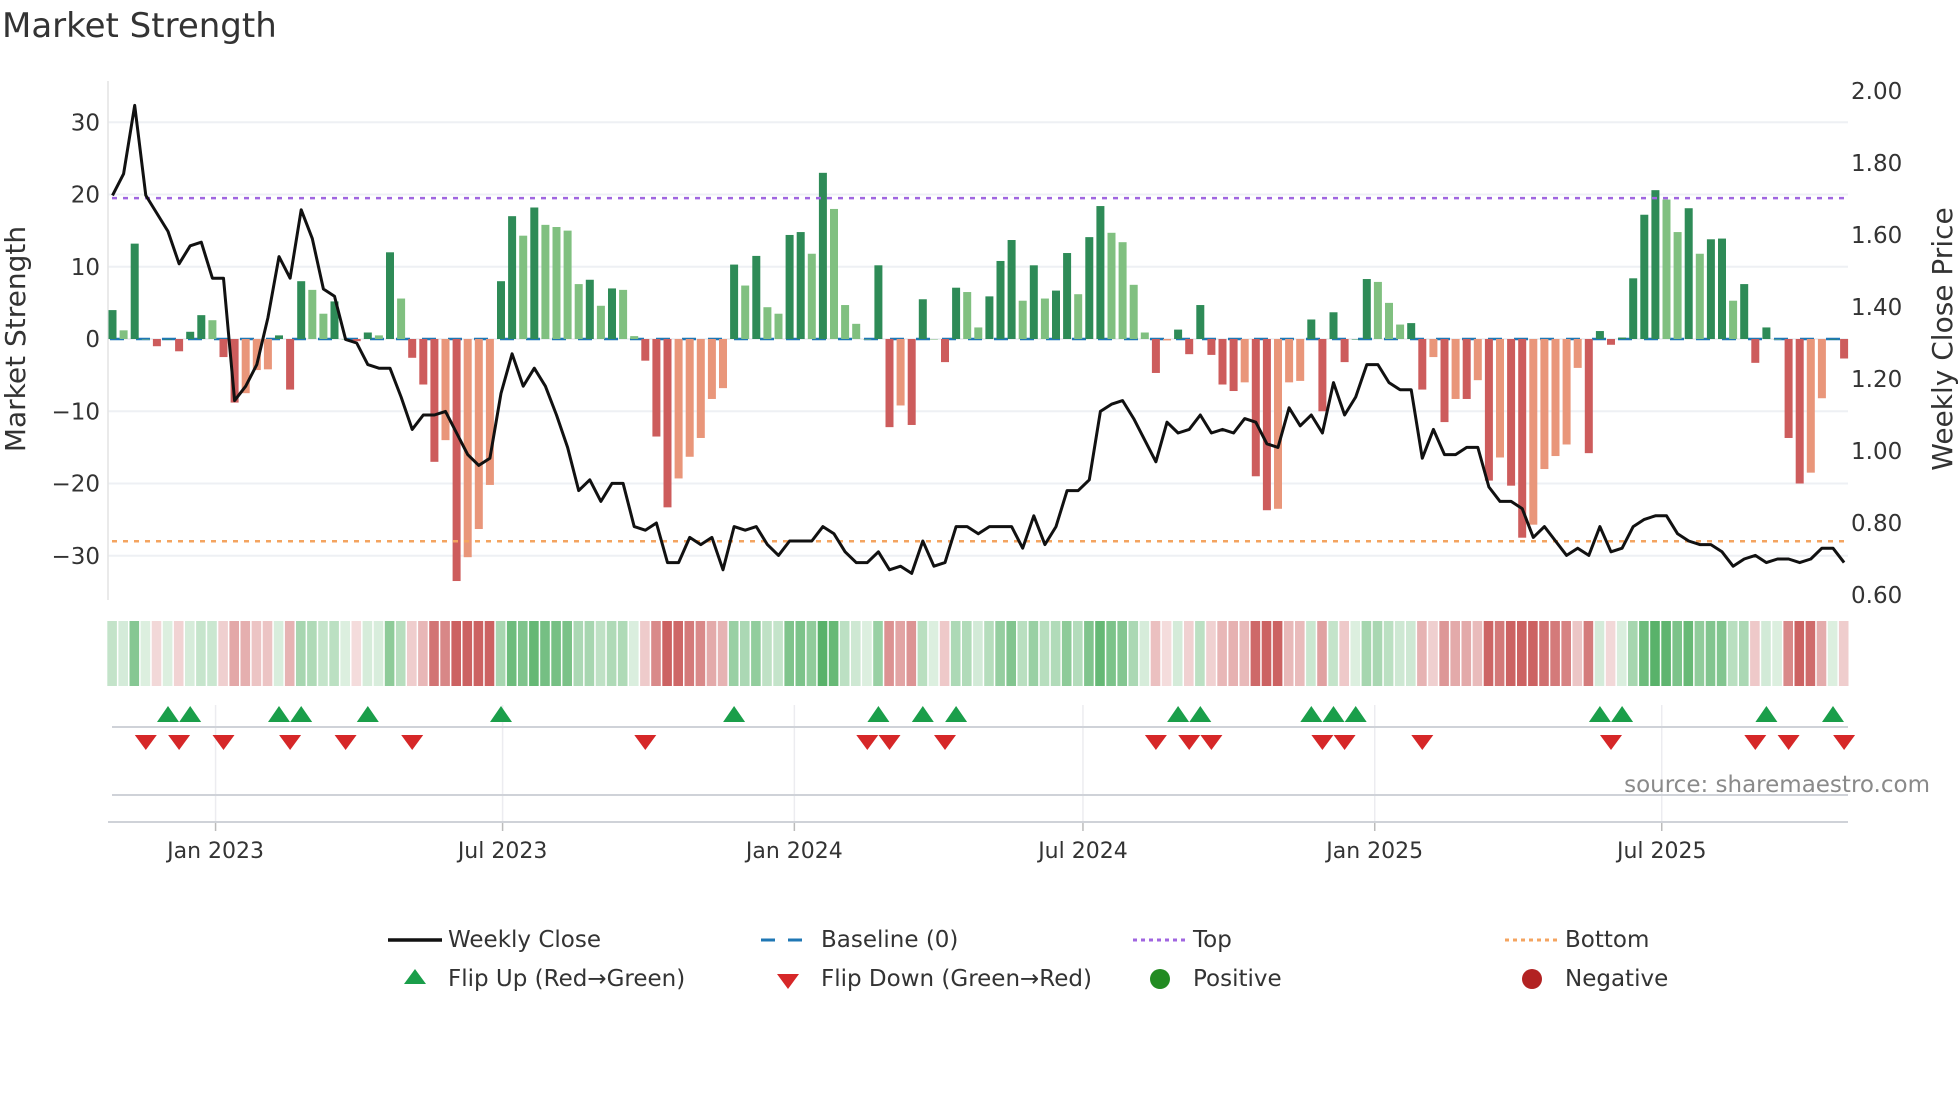  Describe the element at coordinates (16, 339) in the screenshot. I see `y-axis-label: Market Strength` at that location.